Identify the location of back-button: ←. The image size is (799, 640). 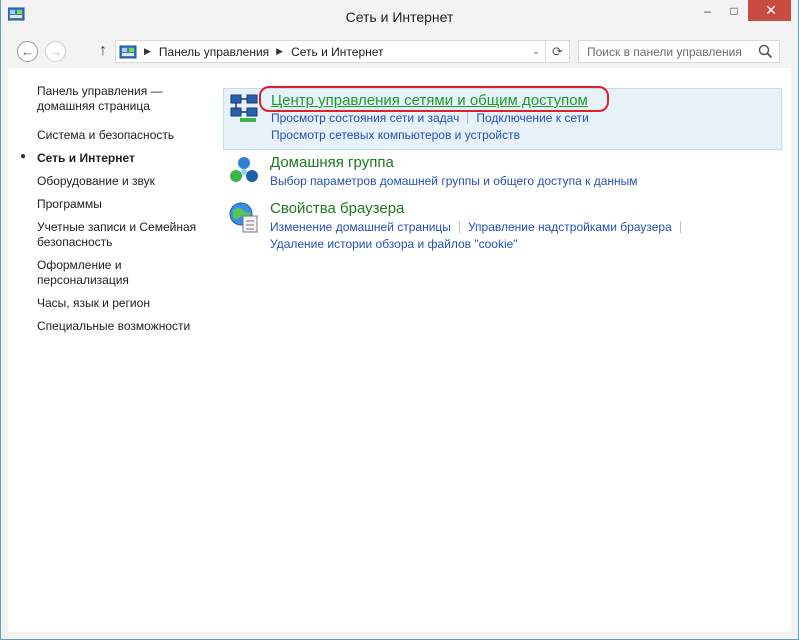
(27, 51).